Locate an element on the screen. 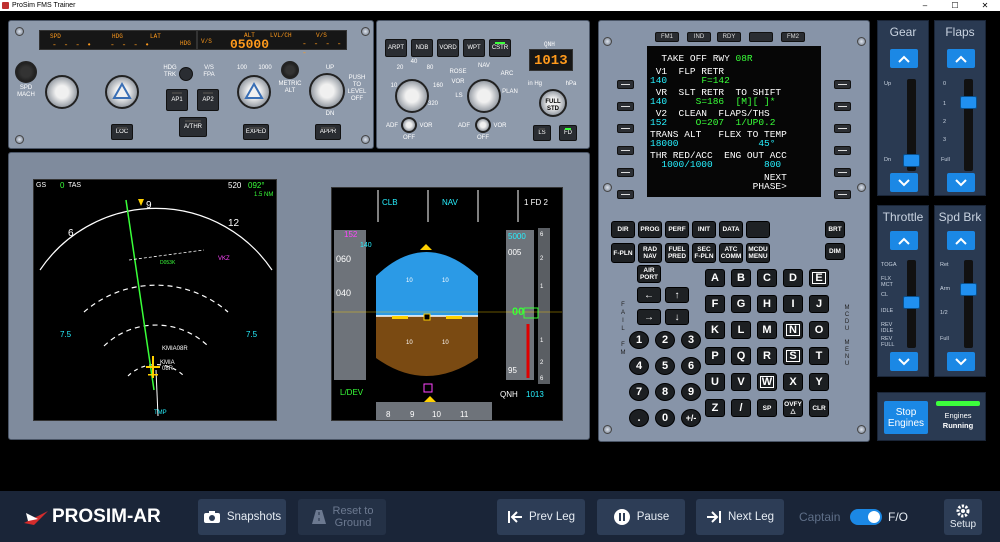 This screenshot has width=1000, height=542. heading-knob is located at coordinates (122, 92).